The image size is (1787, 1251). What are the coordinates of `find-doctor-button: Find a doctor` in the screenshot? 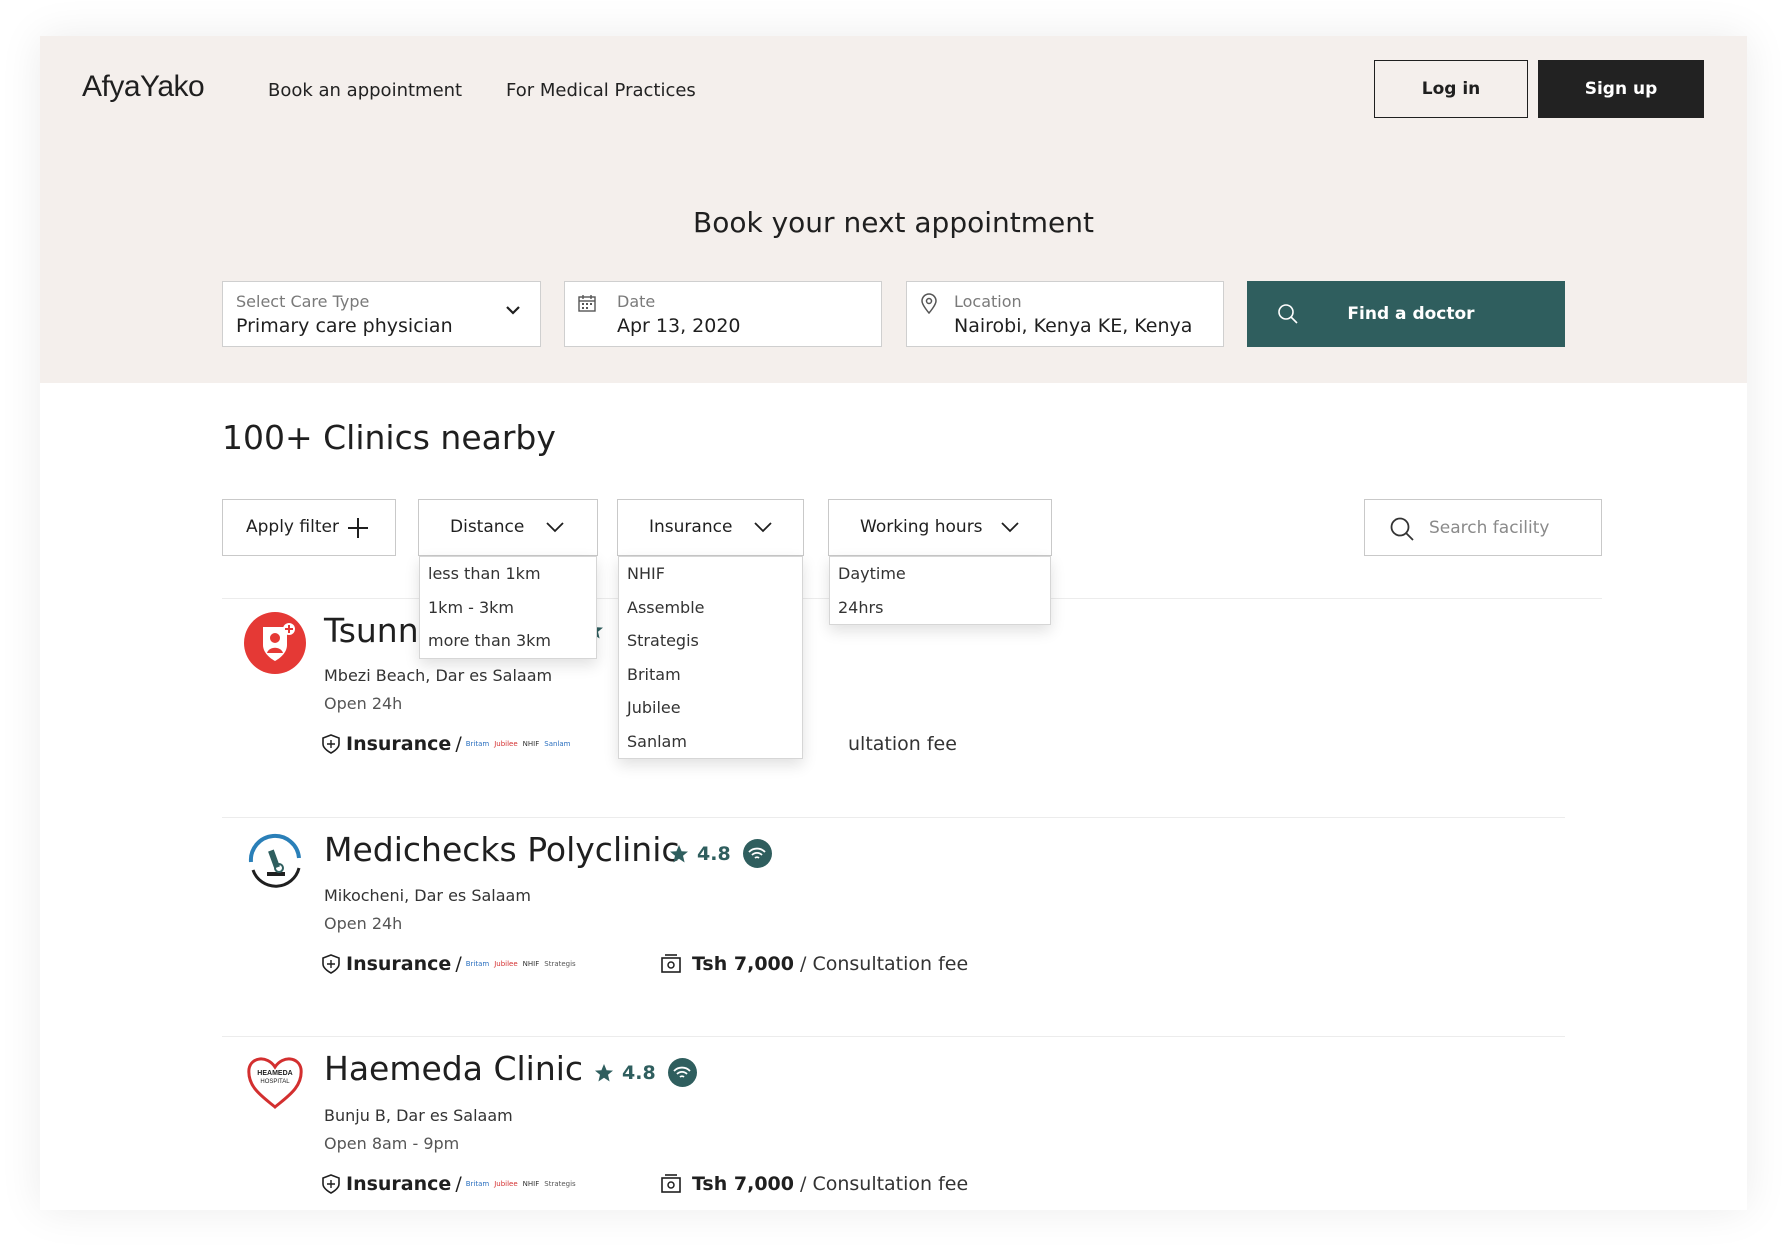 It's located at (1406, 314).